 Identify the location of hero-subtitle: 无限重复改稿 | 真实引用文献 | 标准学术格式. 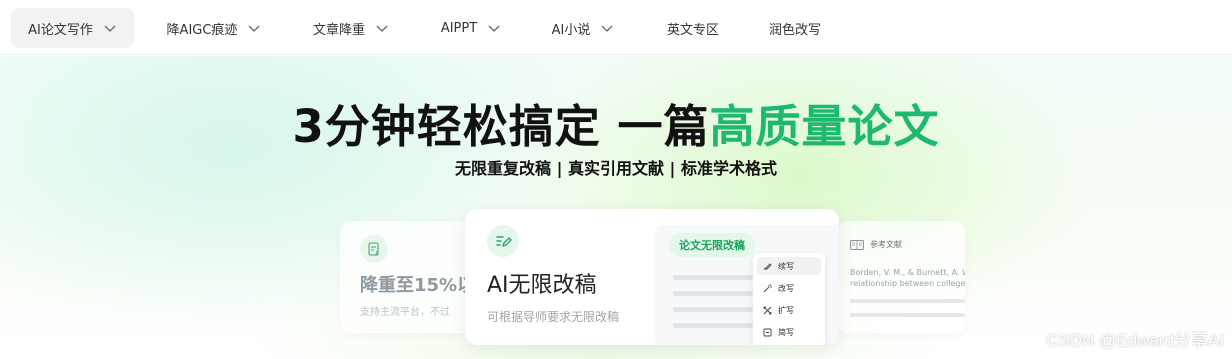
(616, 168).